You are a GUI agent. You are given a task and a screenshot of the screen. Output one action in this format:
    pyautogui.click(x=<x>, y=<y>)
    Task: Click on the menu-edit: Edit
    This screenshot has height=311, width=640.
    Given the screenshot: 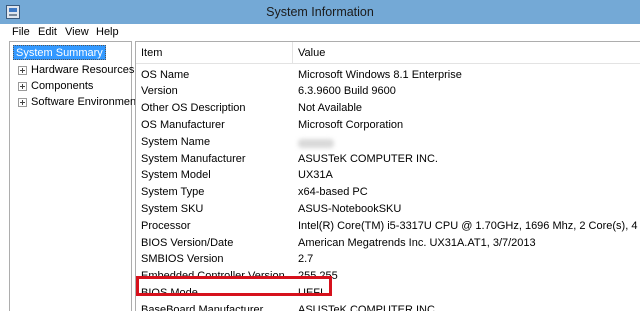 What is the action you would take?
    pyautogui.click(x=47, y=32)
    